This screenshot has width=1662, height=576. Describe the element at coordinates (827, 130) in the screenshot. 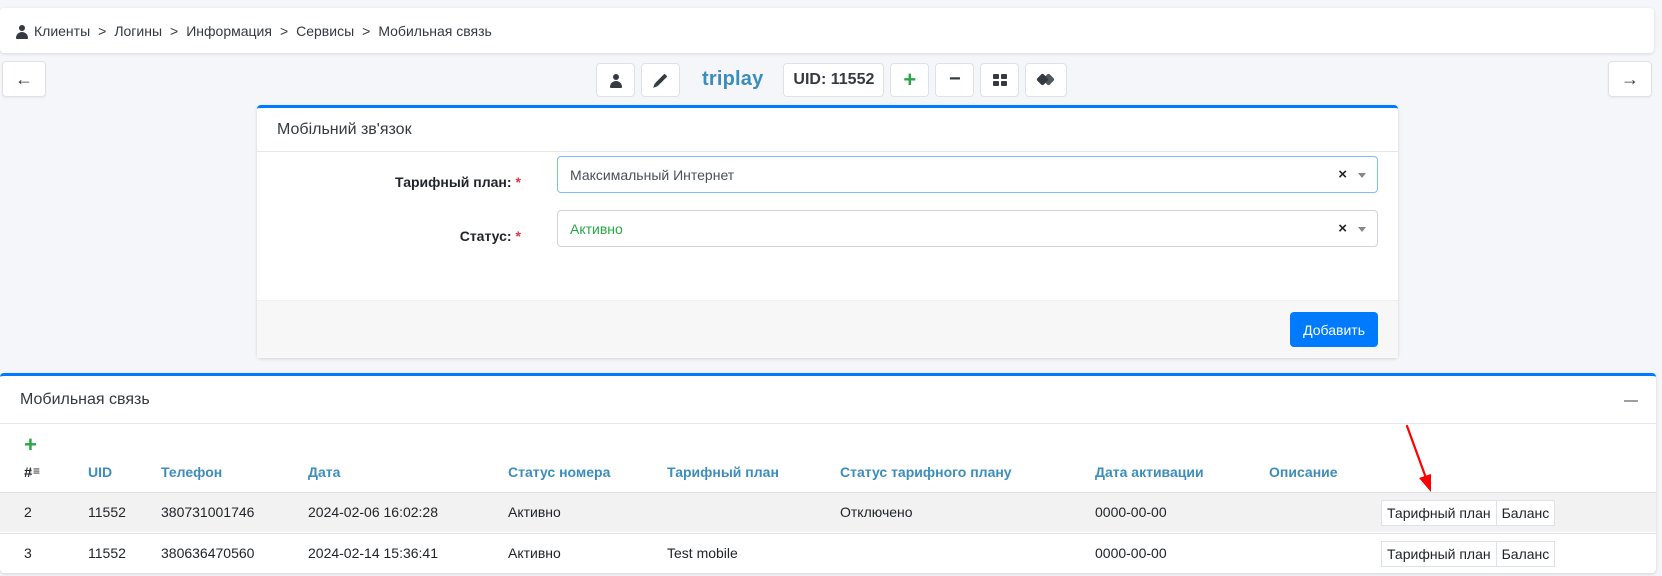

I see `form-title: Мобільний зв'язок` at that location.